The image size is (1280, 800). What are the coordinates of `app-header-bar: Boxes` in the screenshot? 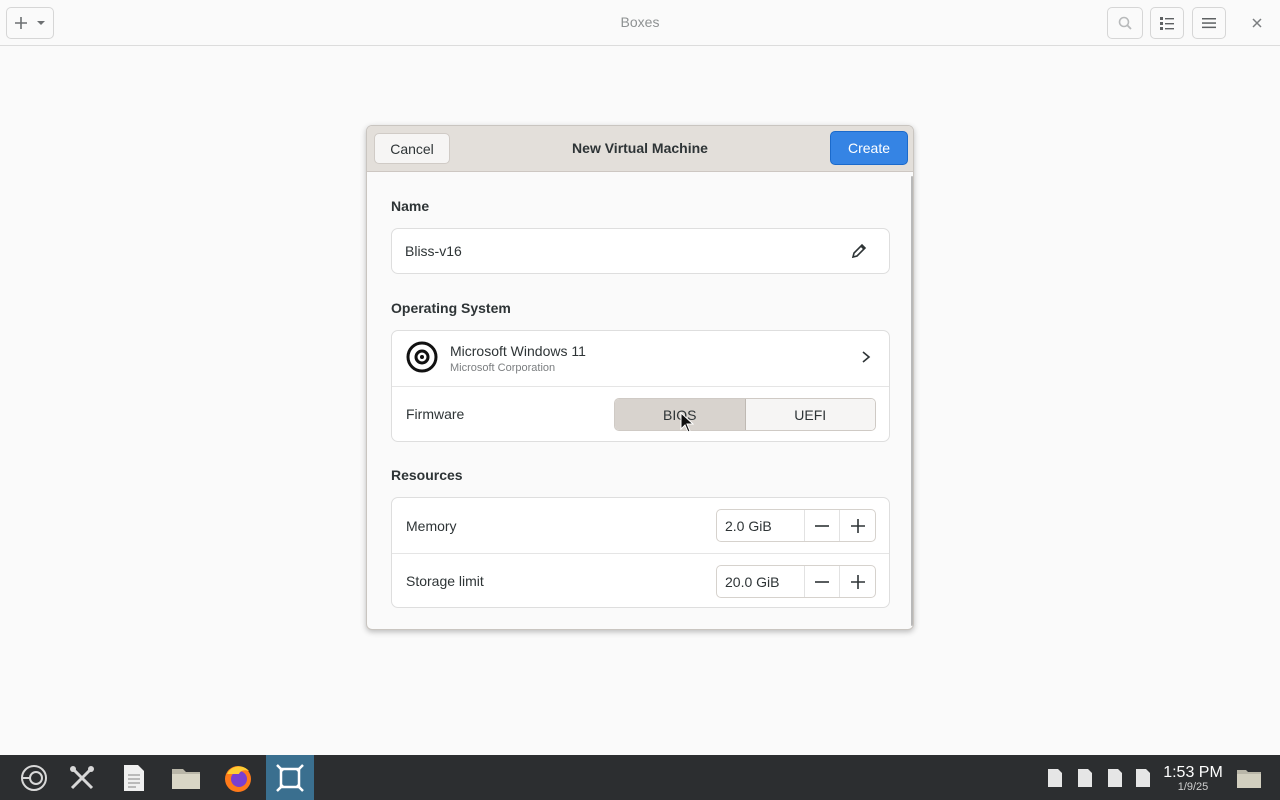 It's located at (640, 23).